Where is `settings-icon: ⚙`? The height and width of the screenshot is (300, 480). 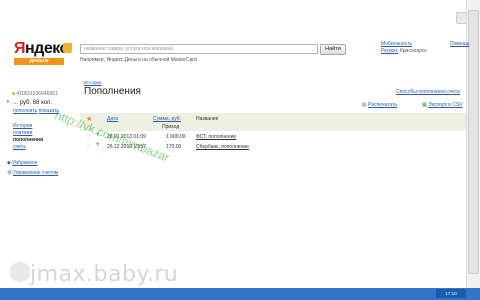 settings-icon: ⚙ is located at coordinates (9, 173).